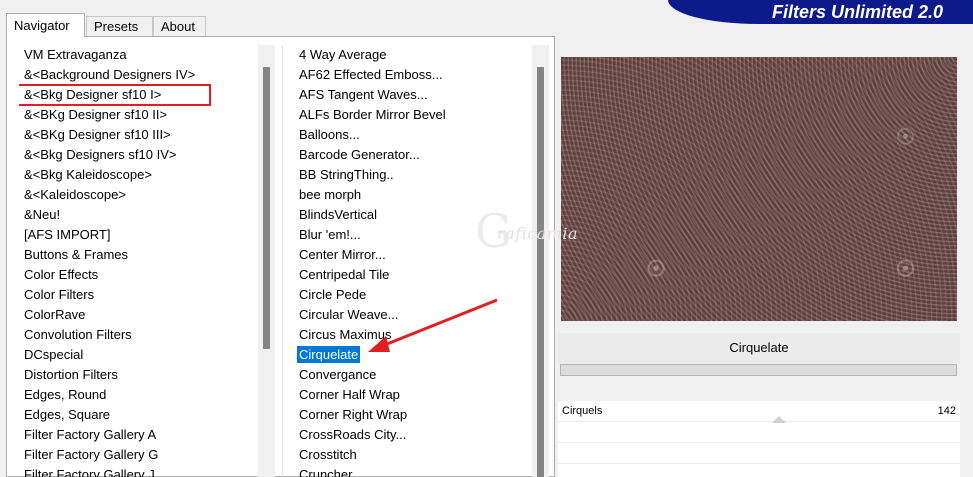  What do you see at coordinates (433, 325) in the screenshot?
I see `red-arrow-icon` at bounding box center [433, 325].